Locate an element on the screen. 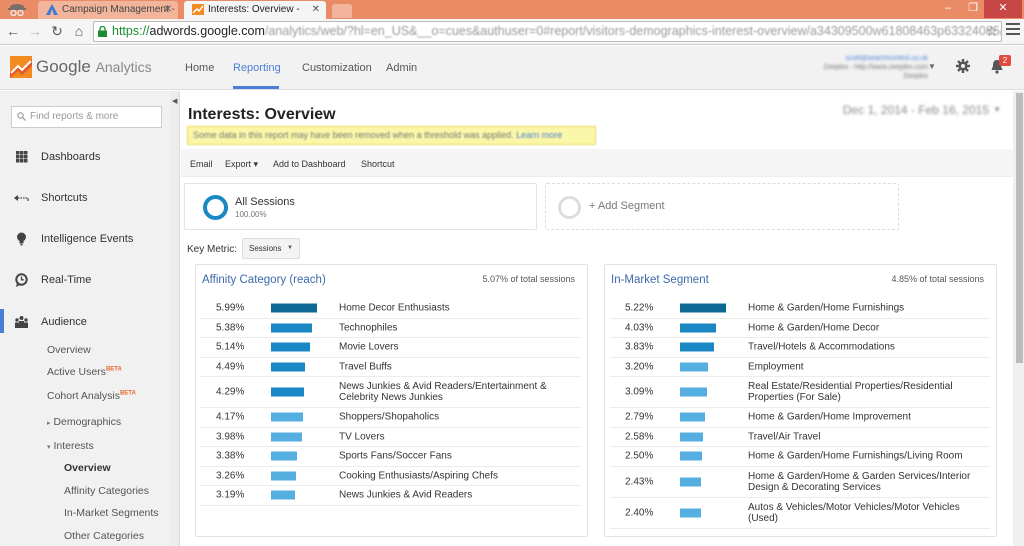  tab-campaign-management: Campaign Management - ✕ is located at coordinates (108, 10).